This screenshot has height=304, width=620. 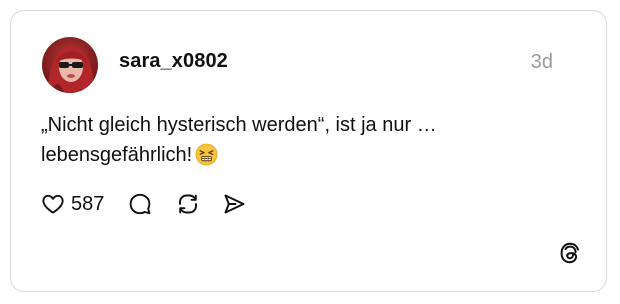 I want to click on comment-bubble-icon, so click(x=140, y=204).